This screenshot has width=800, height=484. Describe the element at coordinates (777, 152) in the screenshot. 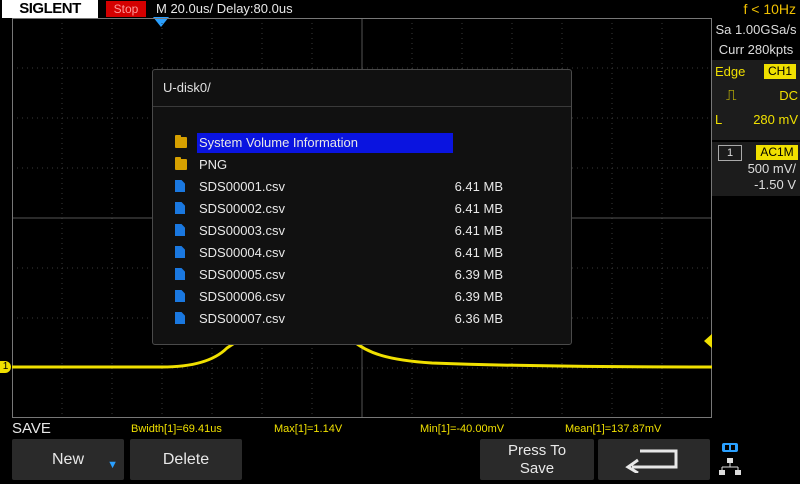

I see `channel-coupling: AC1M` at that location.